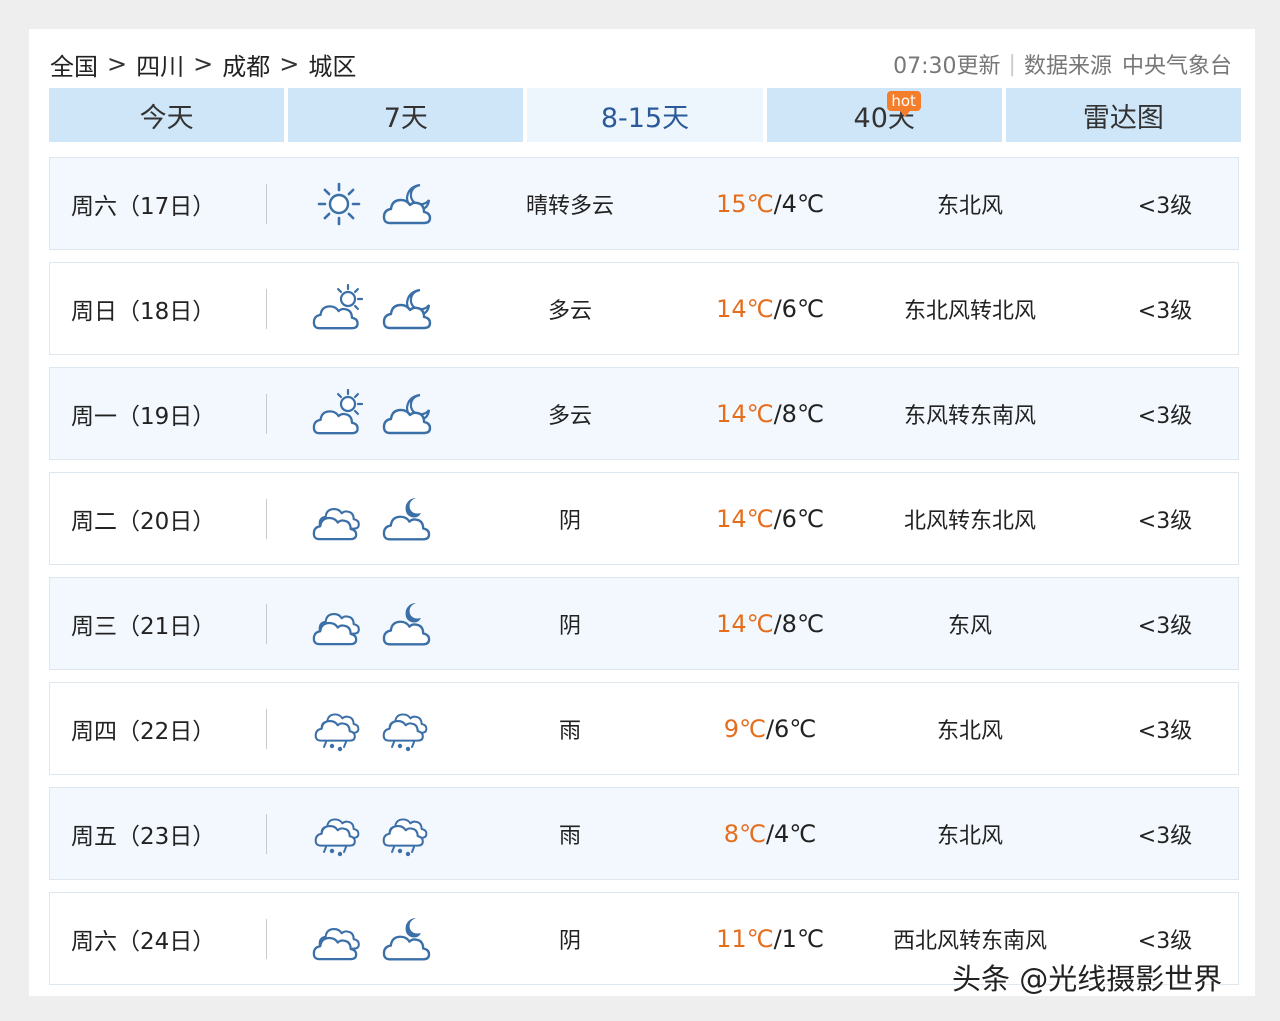 The image size is (1280, 1021). I want to click on breadcrumb-province: 四川, so click(160, 64).